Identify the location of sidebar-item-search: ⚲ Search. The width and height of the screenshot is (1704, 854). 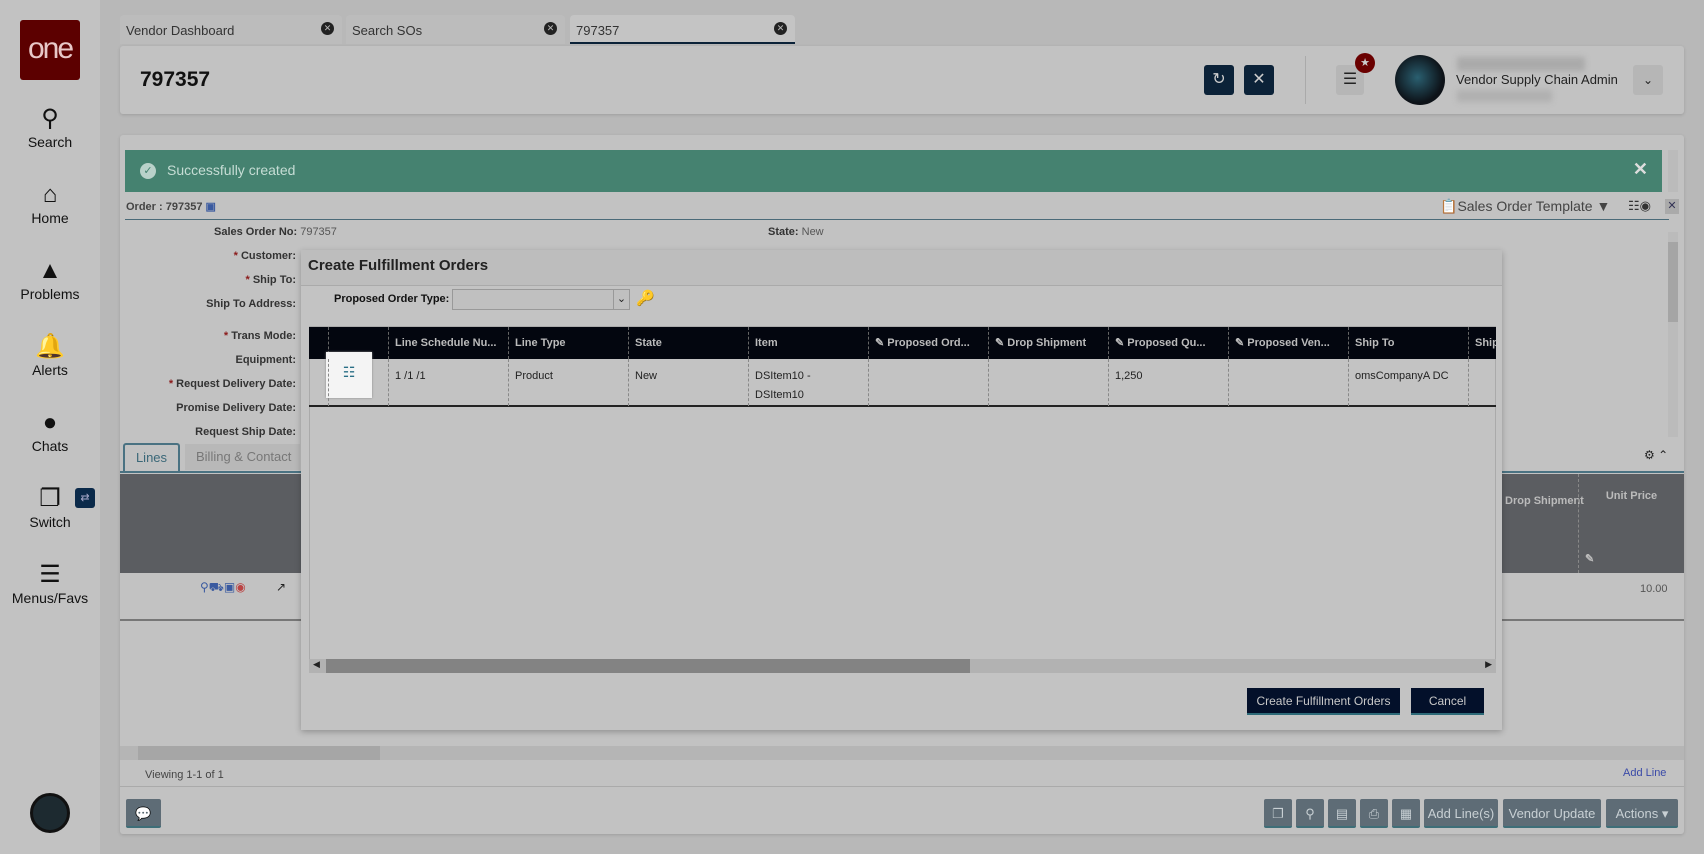
(50, 127).